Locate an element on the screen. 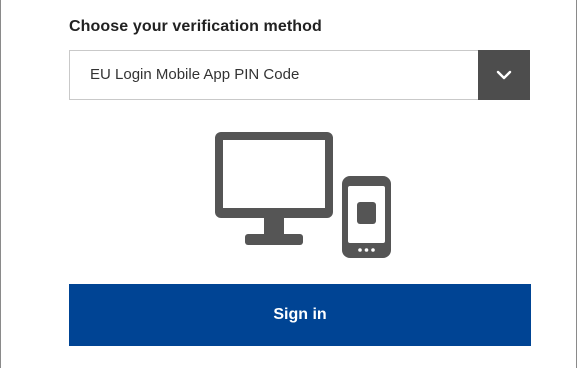  desktop-and-mobile-icon is located at coordinates (301, 194).